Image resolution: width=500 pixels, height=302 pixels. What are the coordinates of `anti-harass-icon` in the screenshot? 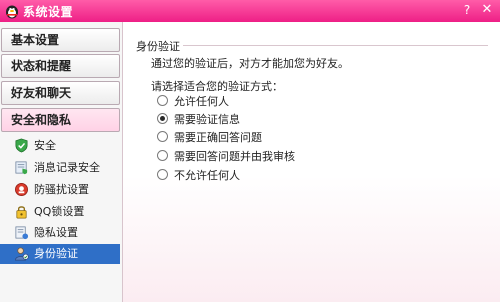 It's located at (21, 189).